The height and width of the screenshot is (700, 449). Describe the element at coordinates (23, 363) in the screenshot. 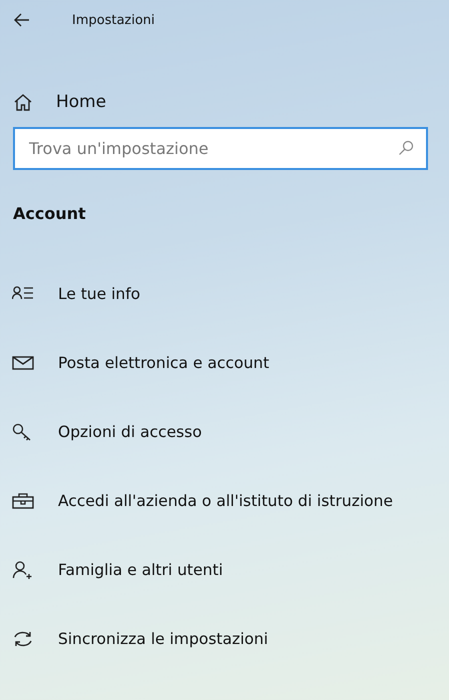

I see `envelope-icon` at that location.